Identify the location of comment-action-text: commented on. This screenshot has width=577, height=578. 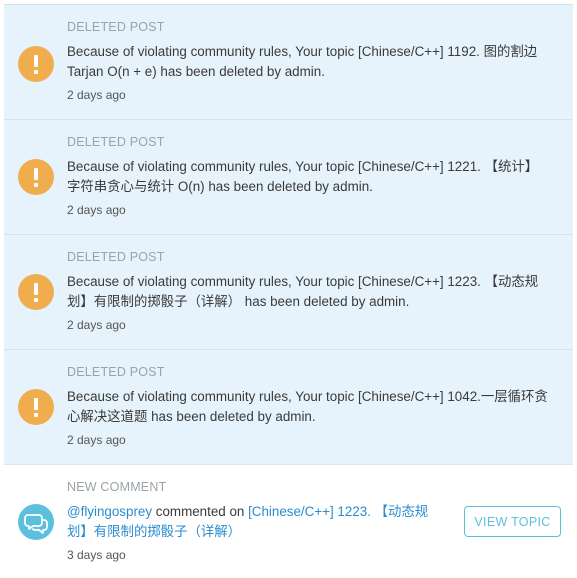
(200, 511).